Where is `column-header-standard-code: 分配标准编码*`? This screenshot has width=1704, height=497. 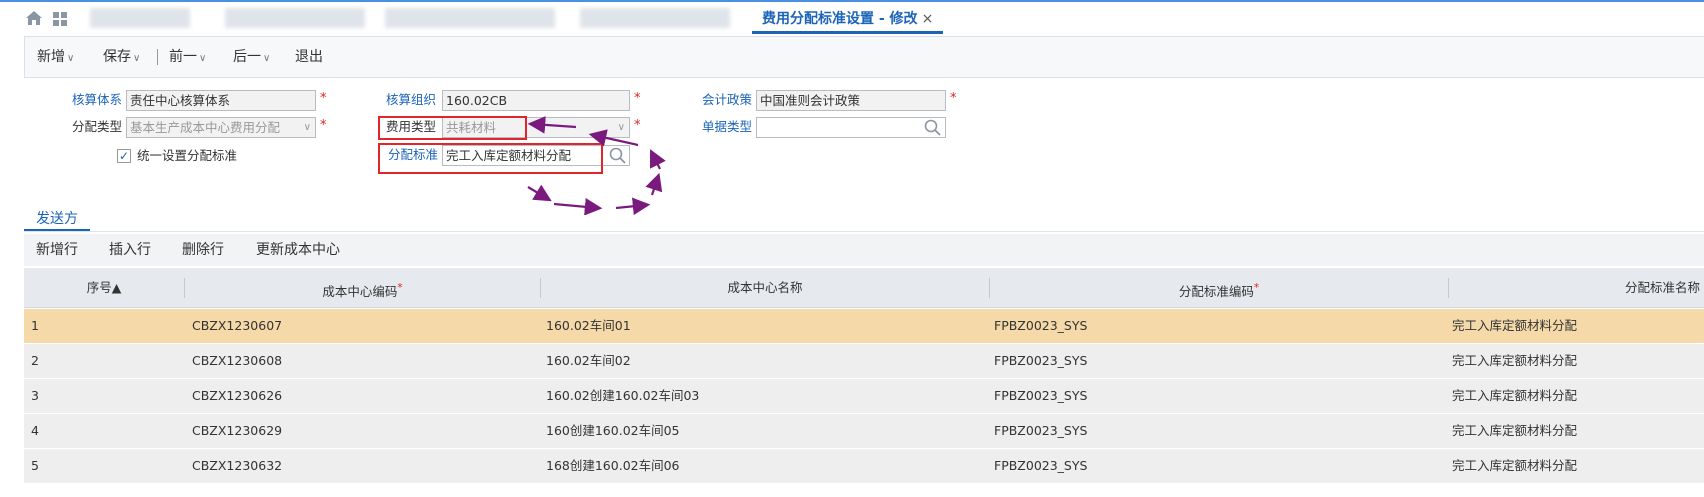 column-header-standard-code: 分配标准编码* is located at coordinates (1219, 288).